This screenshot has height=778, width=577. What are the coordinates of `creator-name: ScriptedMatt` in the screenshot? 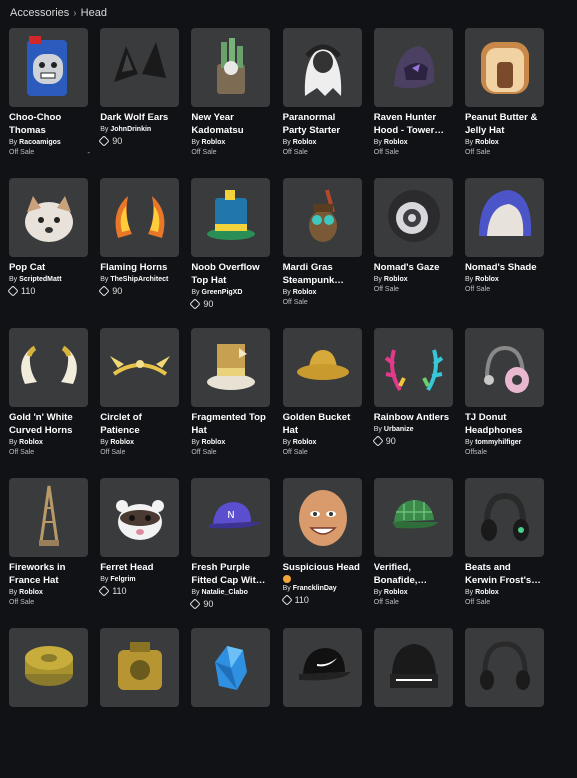 It's located at (40, 280).